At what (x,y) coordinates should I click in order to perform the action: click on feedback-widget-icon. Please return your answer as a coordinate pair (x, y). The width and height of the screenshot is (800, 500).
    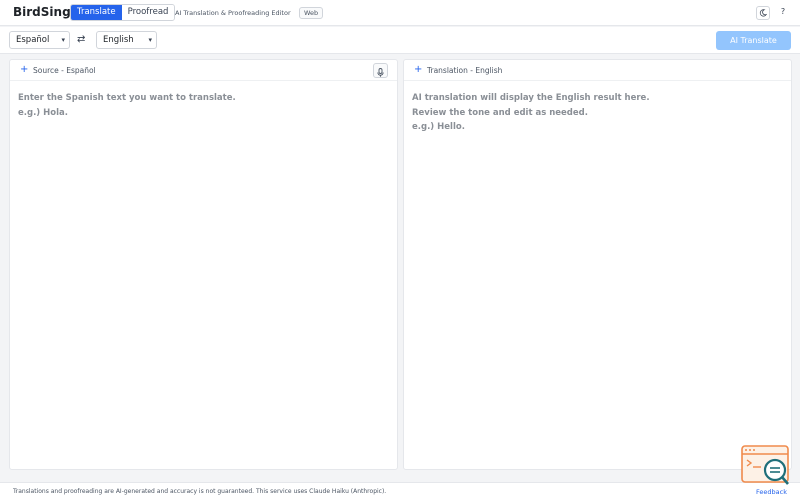
    Looking at the image, I should click on (766, 466).